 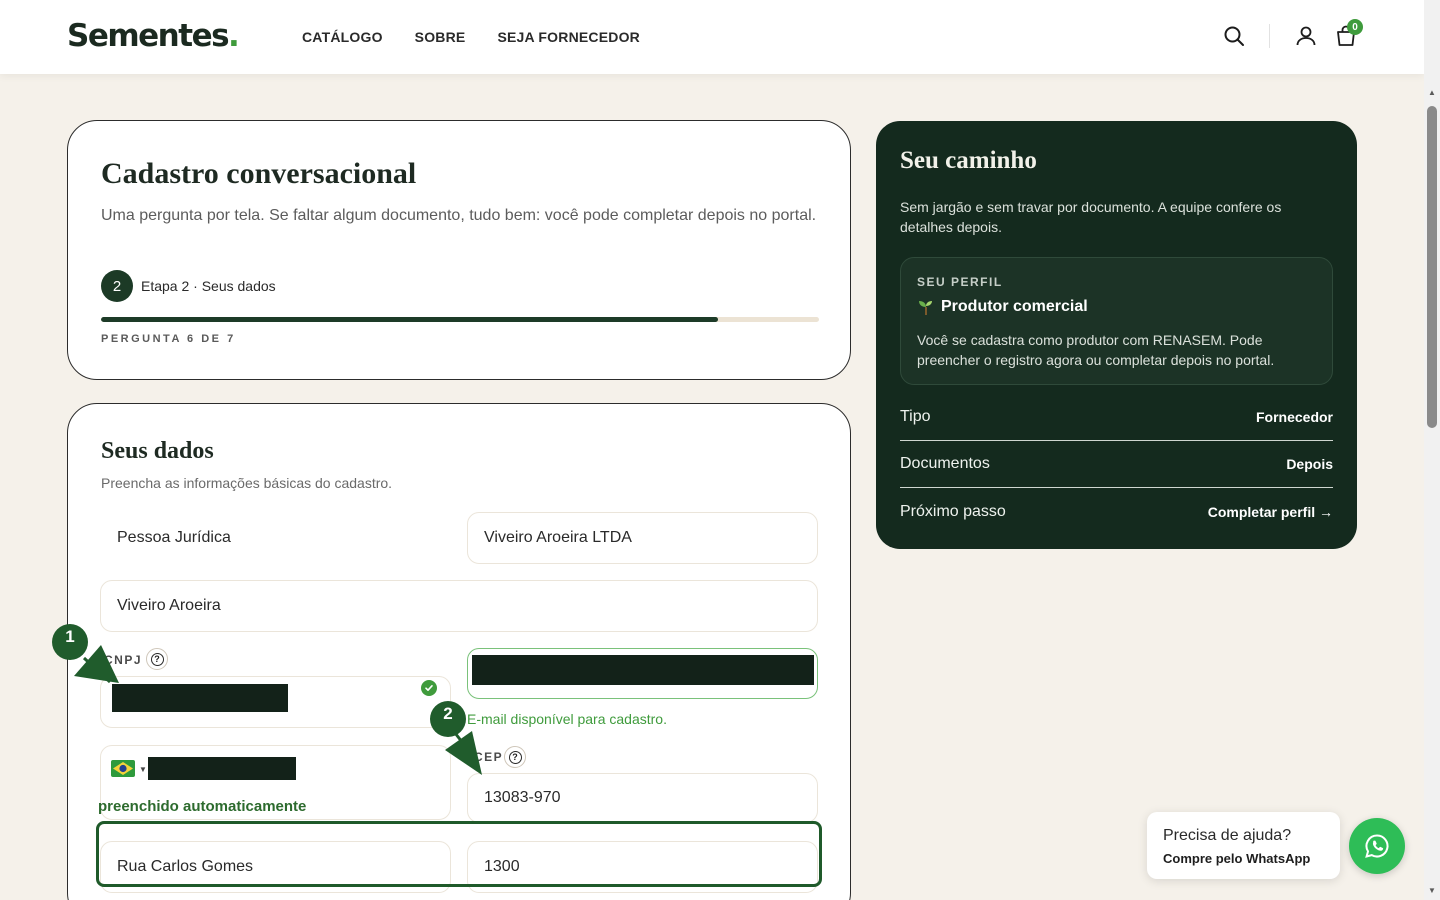 What do you see at coordinates (1116, 511) in the screenshot?
I see `summary-row-proximo-passo: Próximo passo Completar perfil →` at bounding box center [1116, 511].